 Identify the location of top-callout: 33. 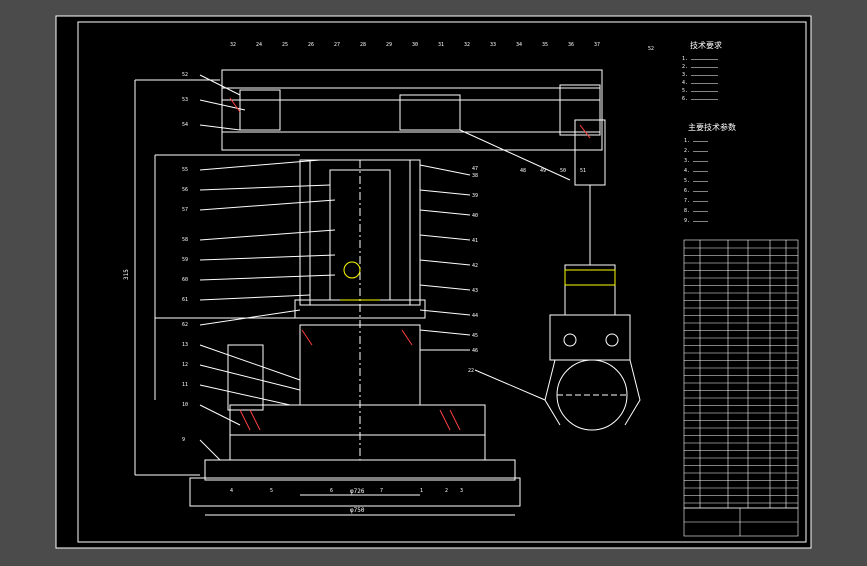
(493, 45).